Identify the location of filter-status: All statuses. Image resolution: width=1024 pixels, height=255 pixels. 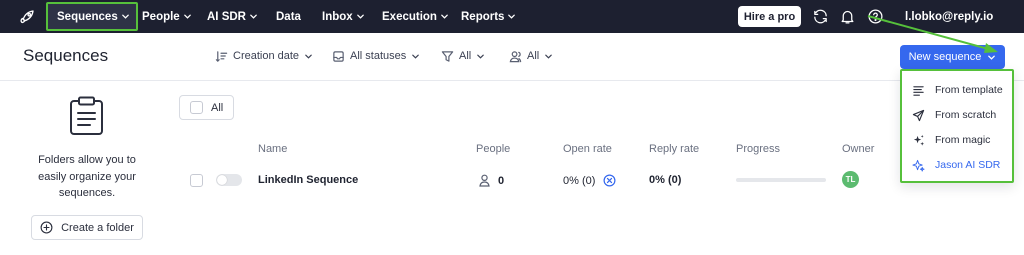
(376, 56).